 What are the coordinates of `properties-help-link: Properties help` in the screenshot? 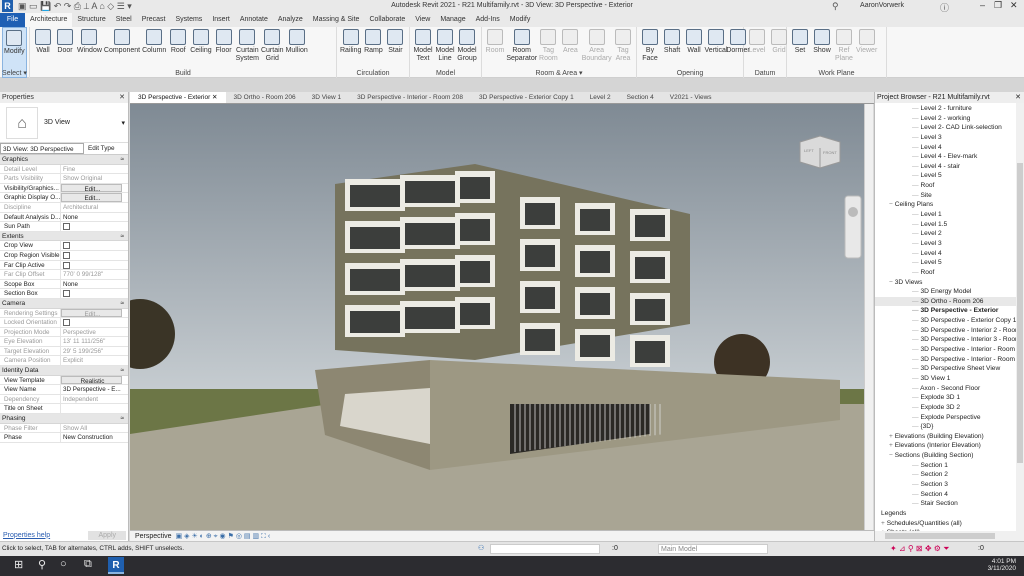 It's located at (26, 535).